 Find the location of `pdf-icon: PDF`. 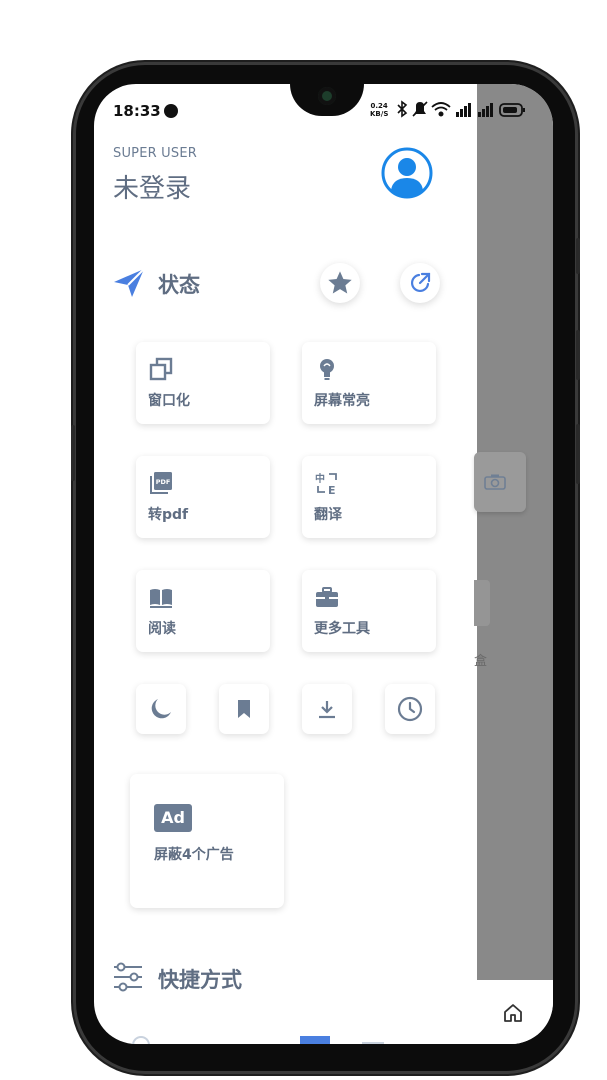

pdf-icon: PDF is located at coordinates (161, 483).